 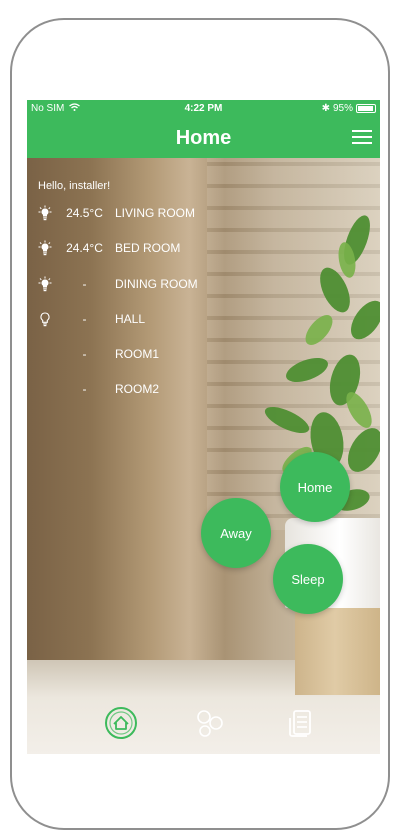 I want to click on greeting-text: Hello, installer!, so click(x=74, y=186).